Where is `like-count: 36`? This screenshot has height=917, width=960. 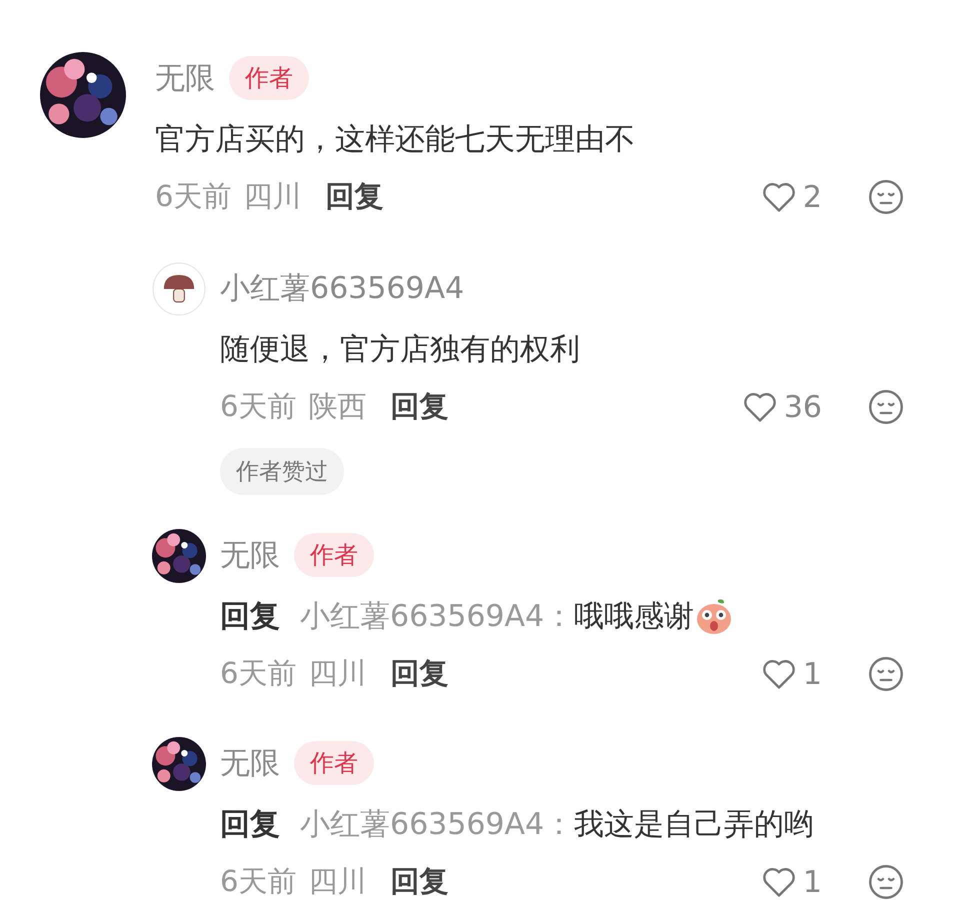 like-count: 36 is located at coordinates (803, 407).